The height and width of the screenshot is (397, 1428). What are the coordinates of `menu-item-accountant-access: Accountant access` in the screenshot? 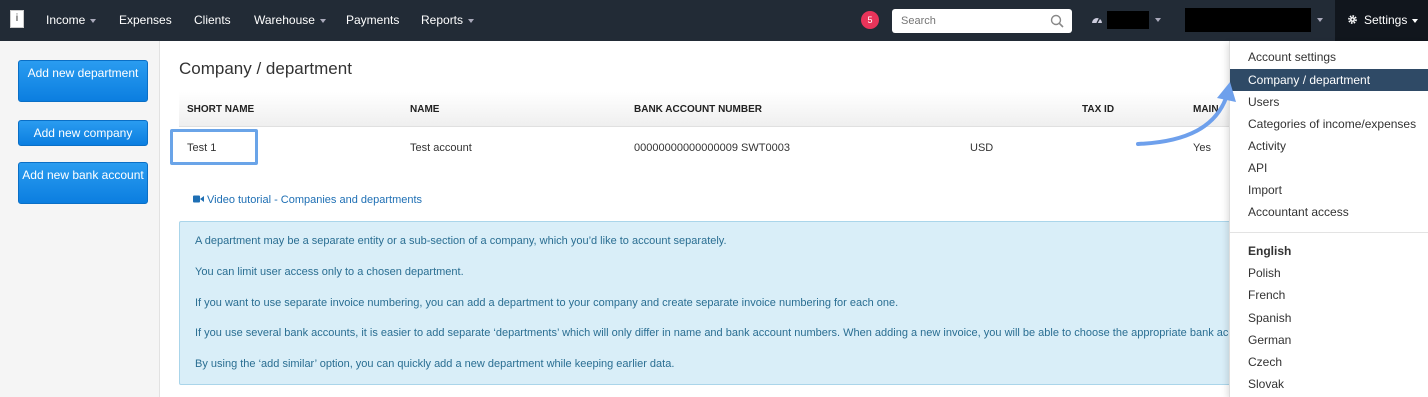 It's located at (1329, 212).